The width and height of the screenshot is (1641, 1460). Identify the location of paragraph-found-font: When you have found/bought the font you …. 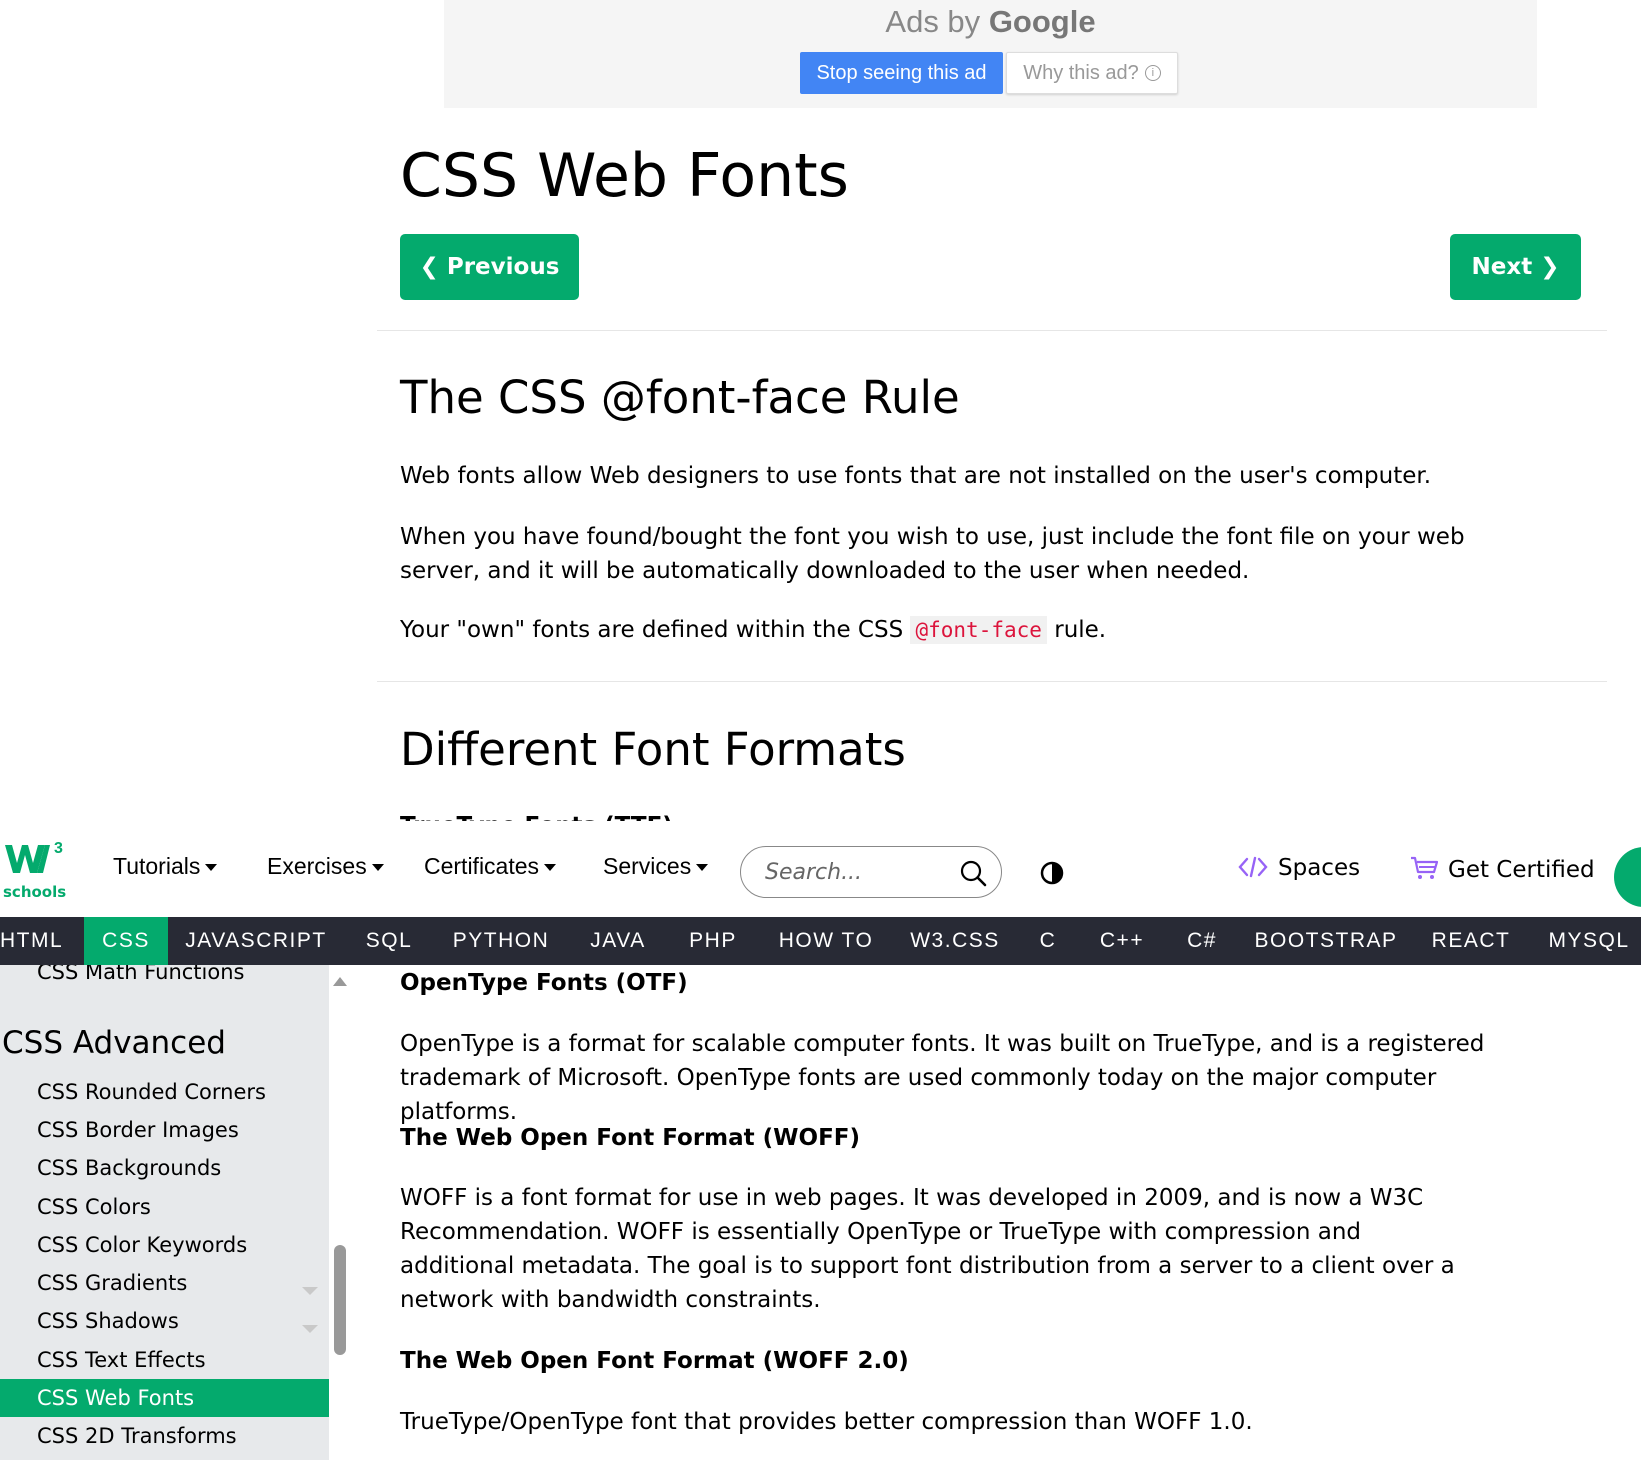
(932, 554).